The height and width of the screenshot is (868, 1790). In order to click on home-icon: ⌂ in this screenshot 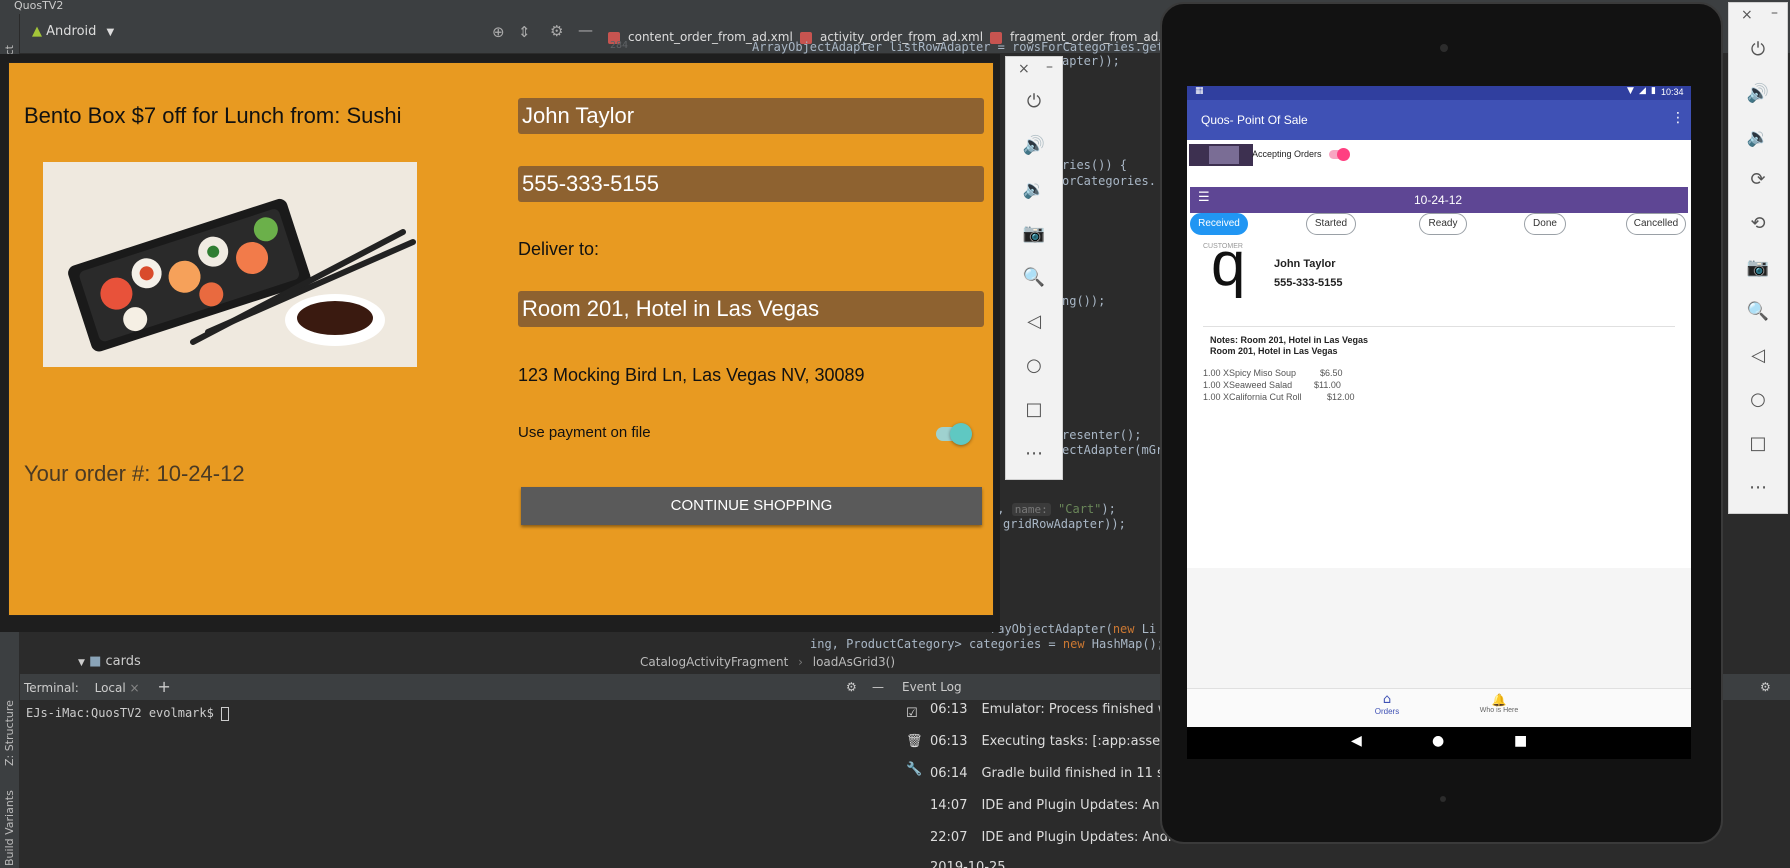, I will do `click(1387, 699)`.